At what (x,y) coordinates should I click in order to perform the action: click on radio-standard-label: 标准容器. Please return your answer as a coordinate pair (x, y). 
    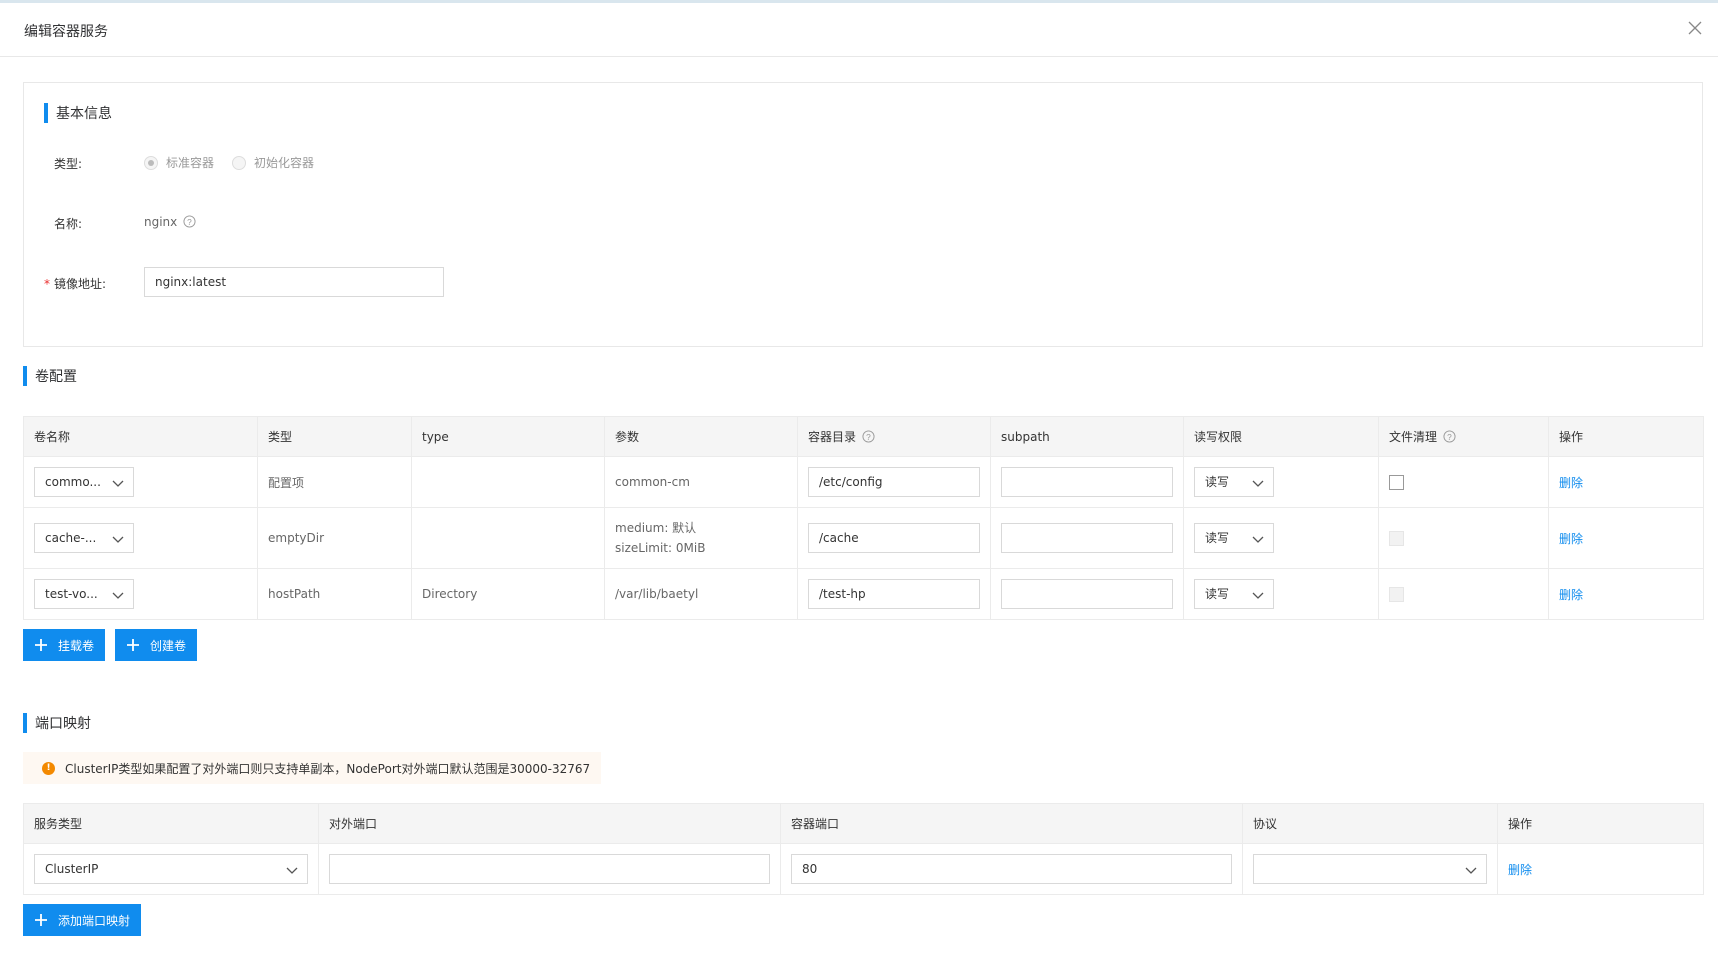
    Looking at the image, I should click on (190, 163).